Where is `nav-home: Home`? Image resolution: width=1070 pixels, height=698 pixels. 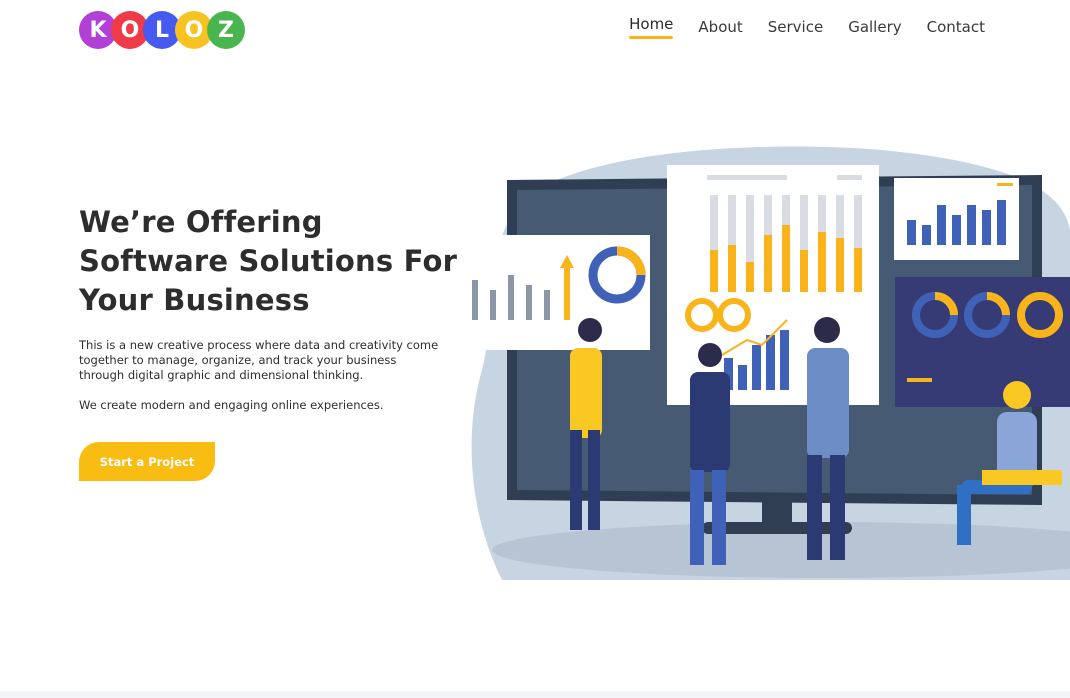
nav-home: Home is located at coordinates (651, 27).